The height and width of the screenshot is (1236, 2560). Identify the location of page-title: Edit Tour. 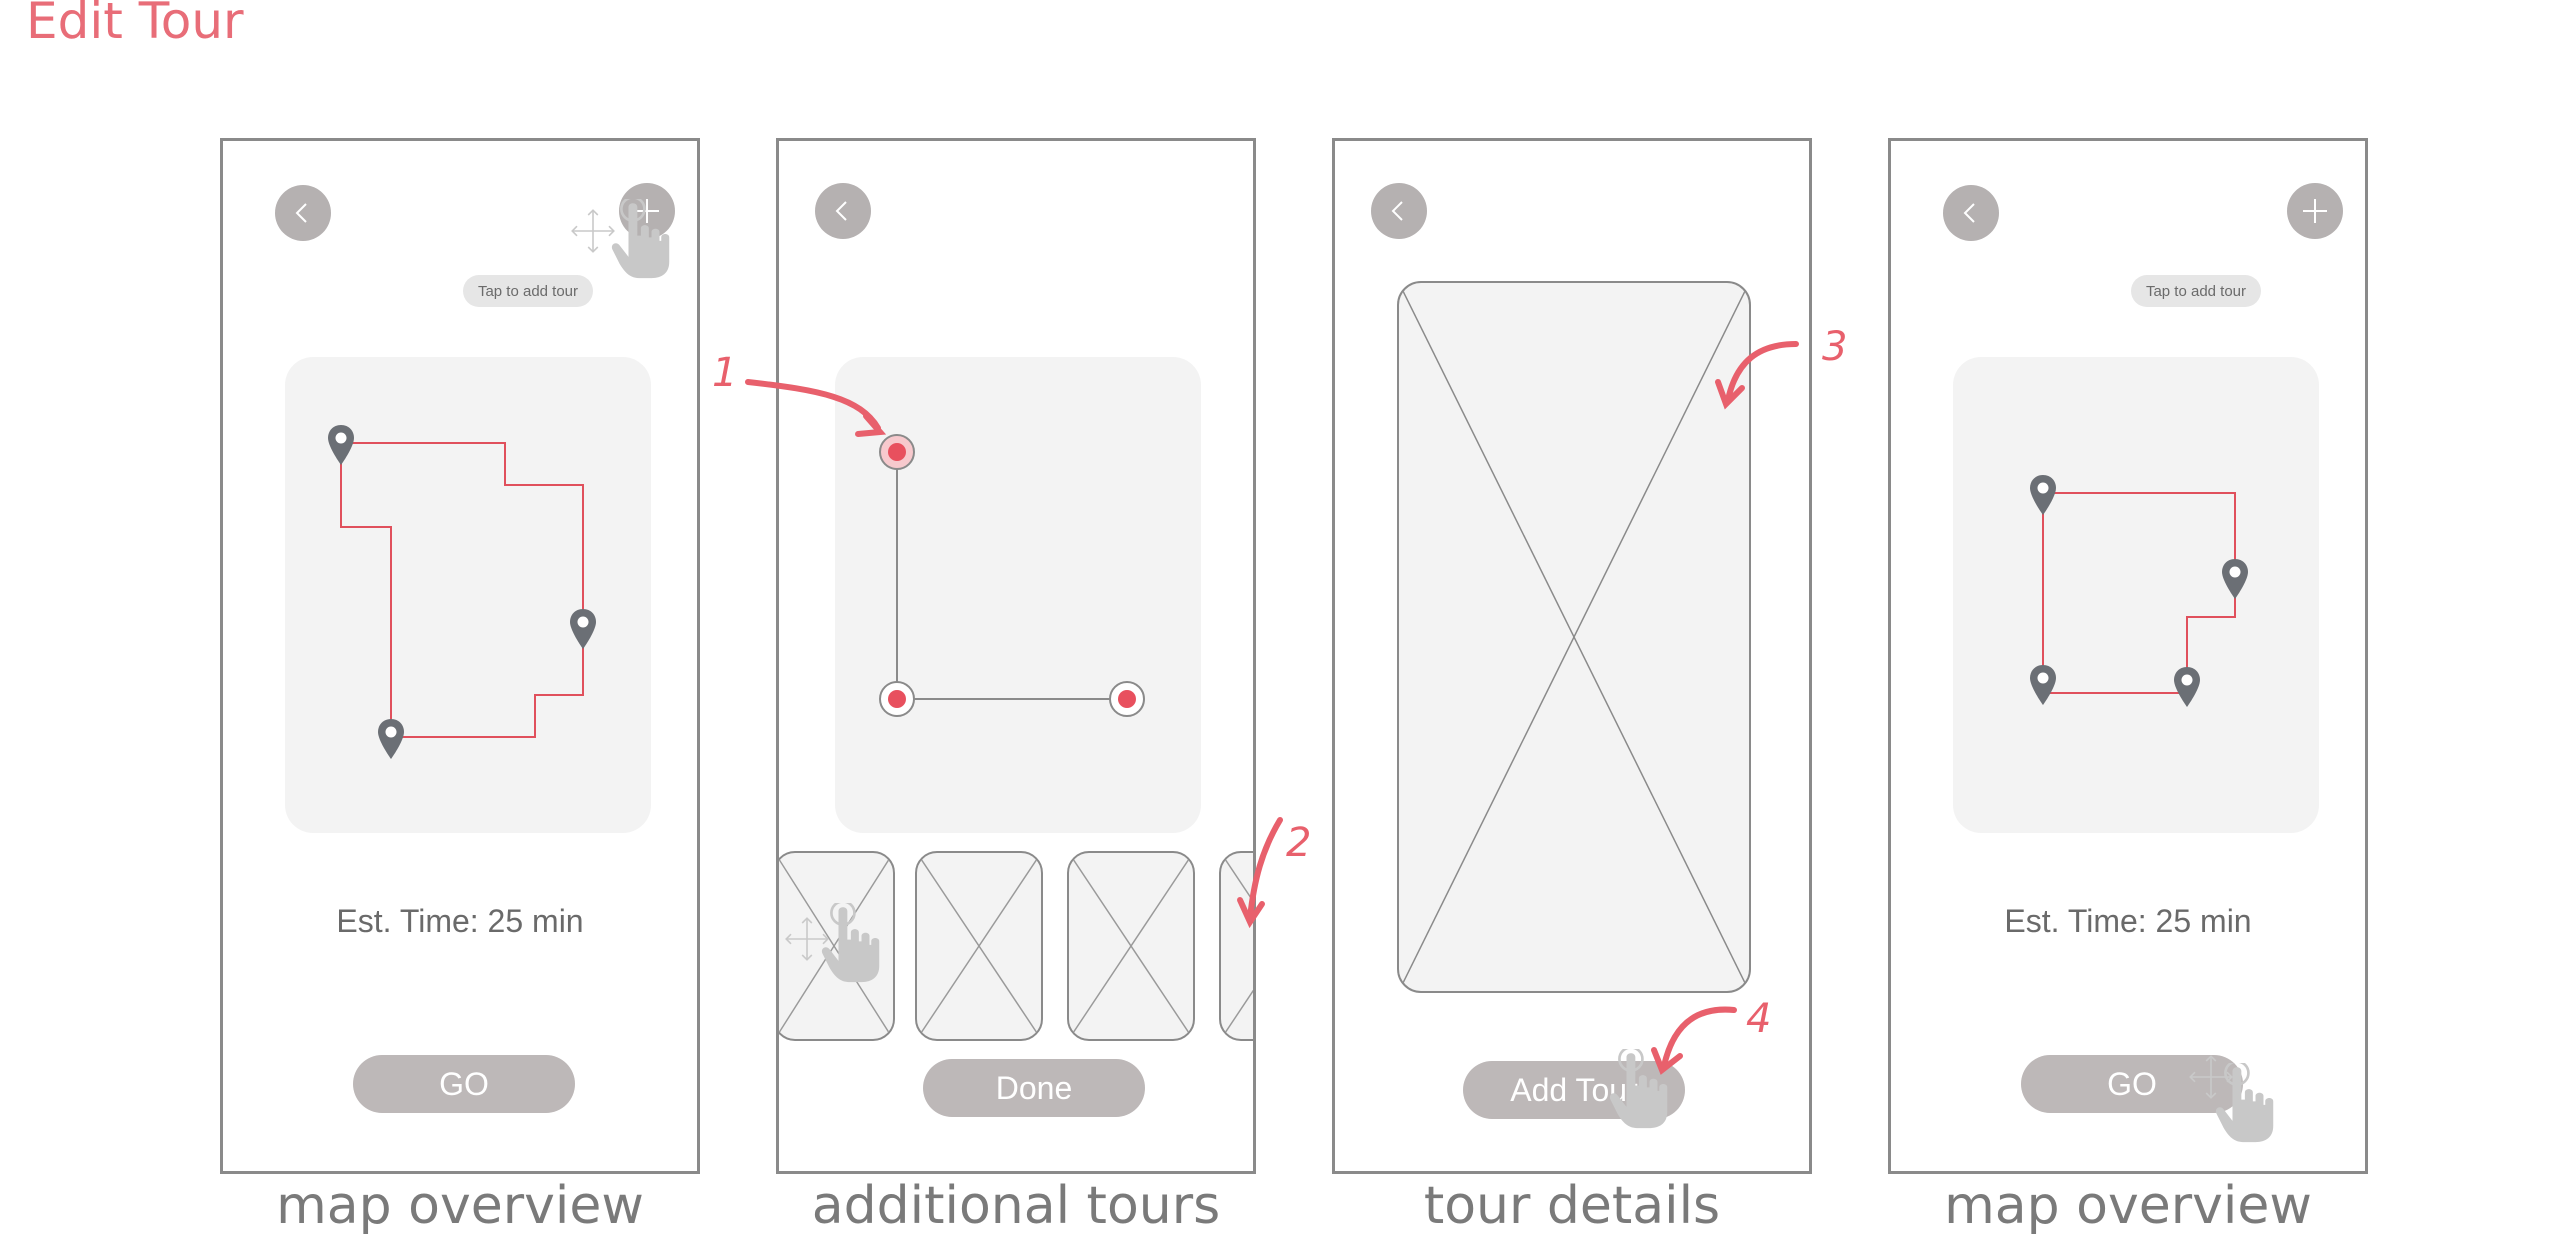
(135, 25).